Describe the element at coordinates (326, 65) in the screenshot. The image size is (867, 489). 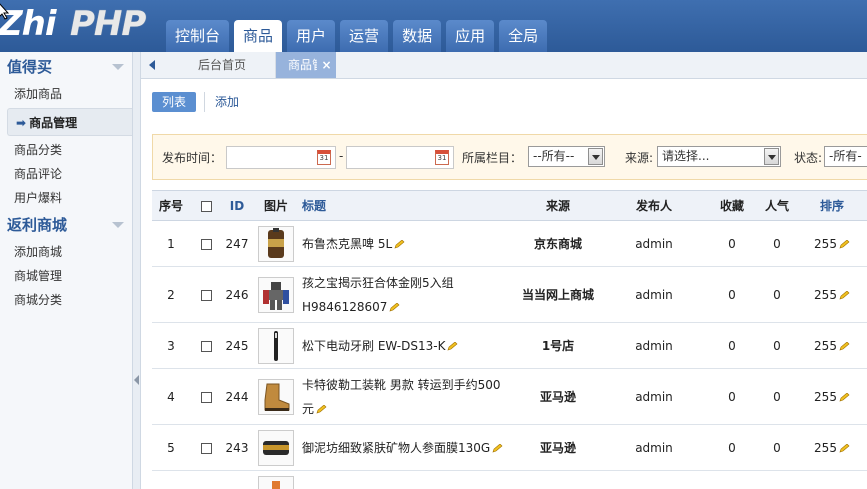
I see `close-icon: ×` at that location.